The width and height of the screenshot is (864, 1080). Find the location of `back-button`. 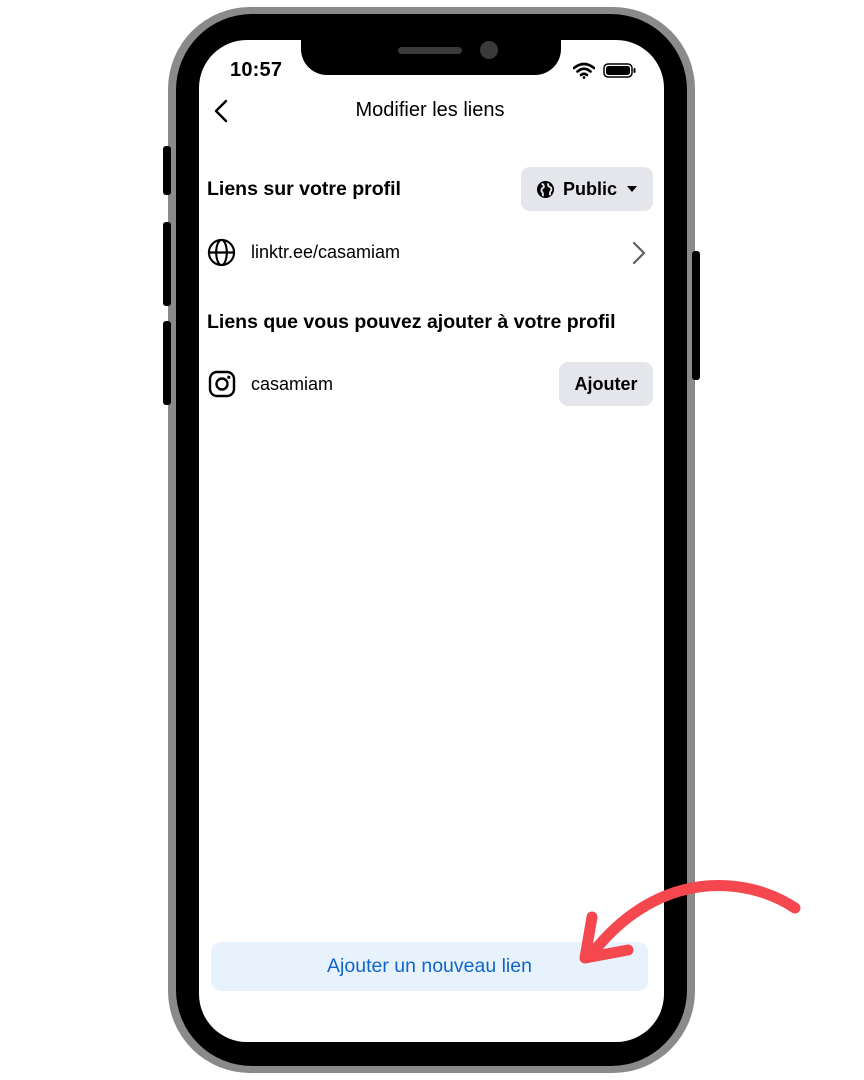

back-button is located at coordinates (221, 111).